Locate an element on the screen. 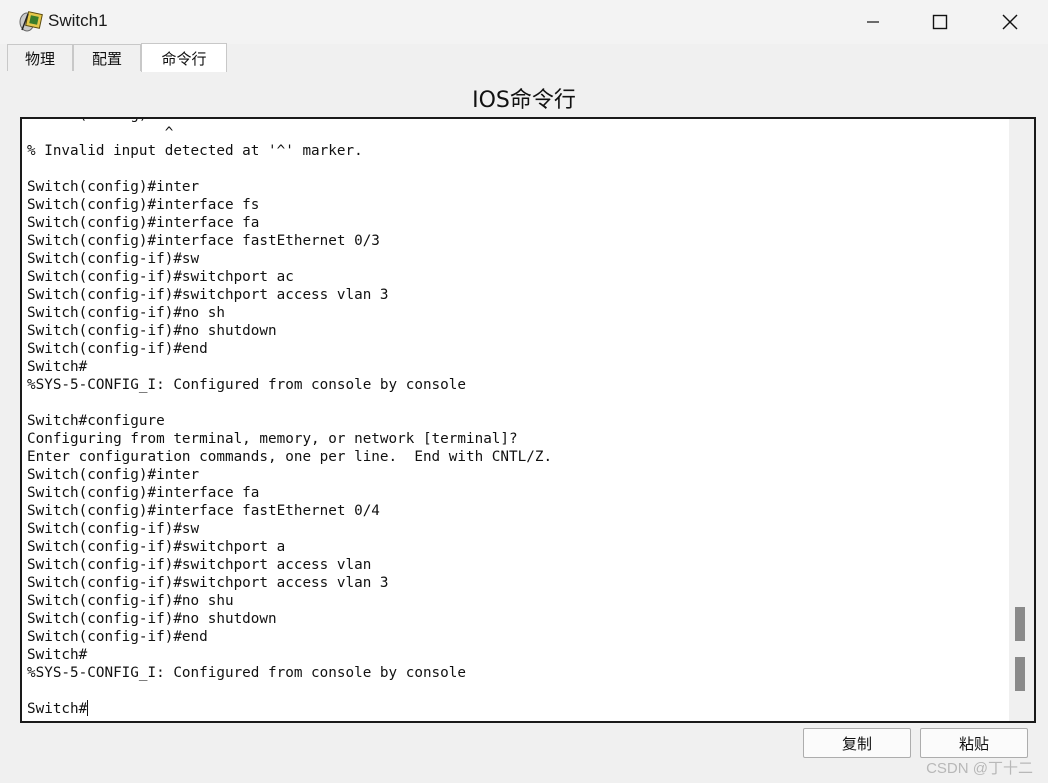 This screenshot has width=1048, height=783. copy-button: 复制 is located at coordinates (857, 743).